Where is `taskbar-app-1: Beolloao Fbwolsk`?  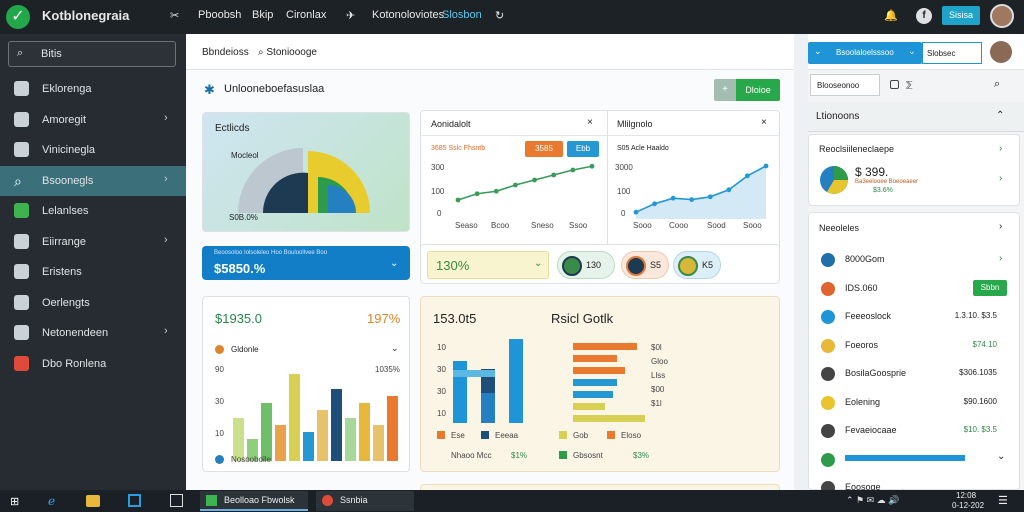
taskbar-app-1: Beolloao Fbwolsk is located at coordinates (254, 501).